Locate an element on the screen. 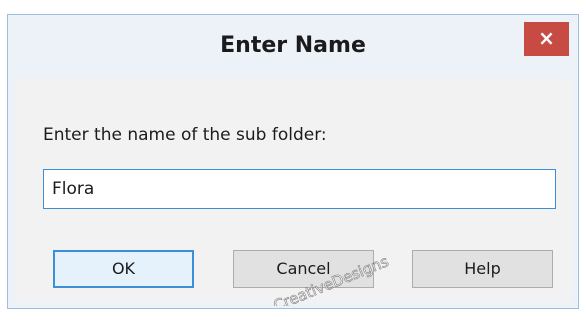 The width and height of the screenshot is (586, 324). cancel-button: Cancel is located at coordinates (303, 269).